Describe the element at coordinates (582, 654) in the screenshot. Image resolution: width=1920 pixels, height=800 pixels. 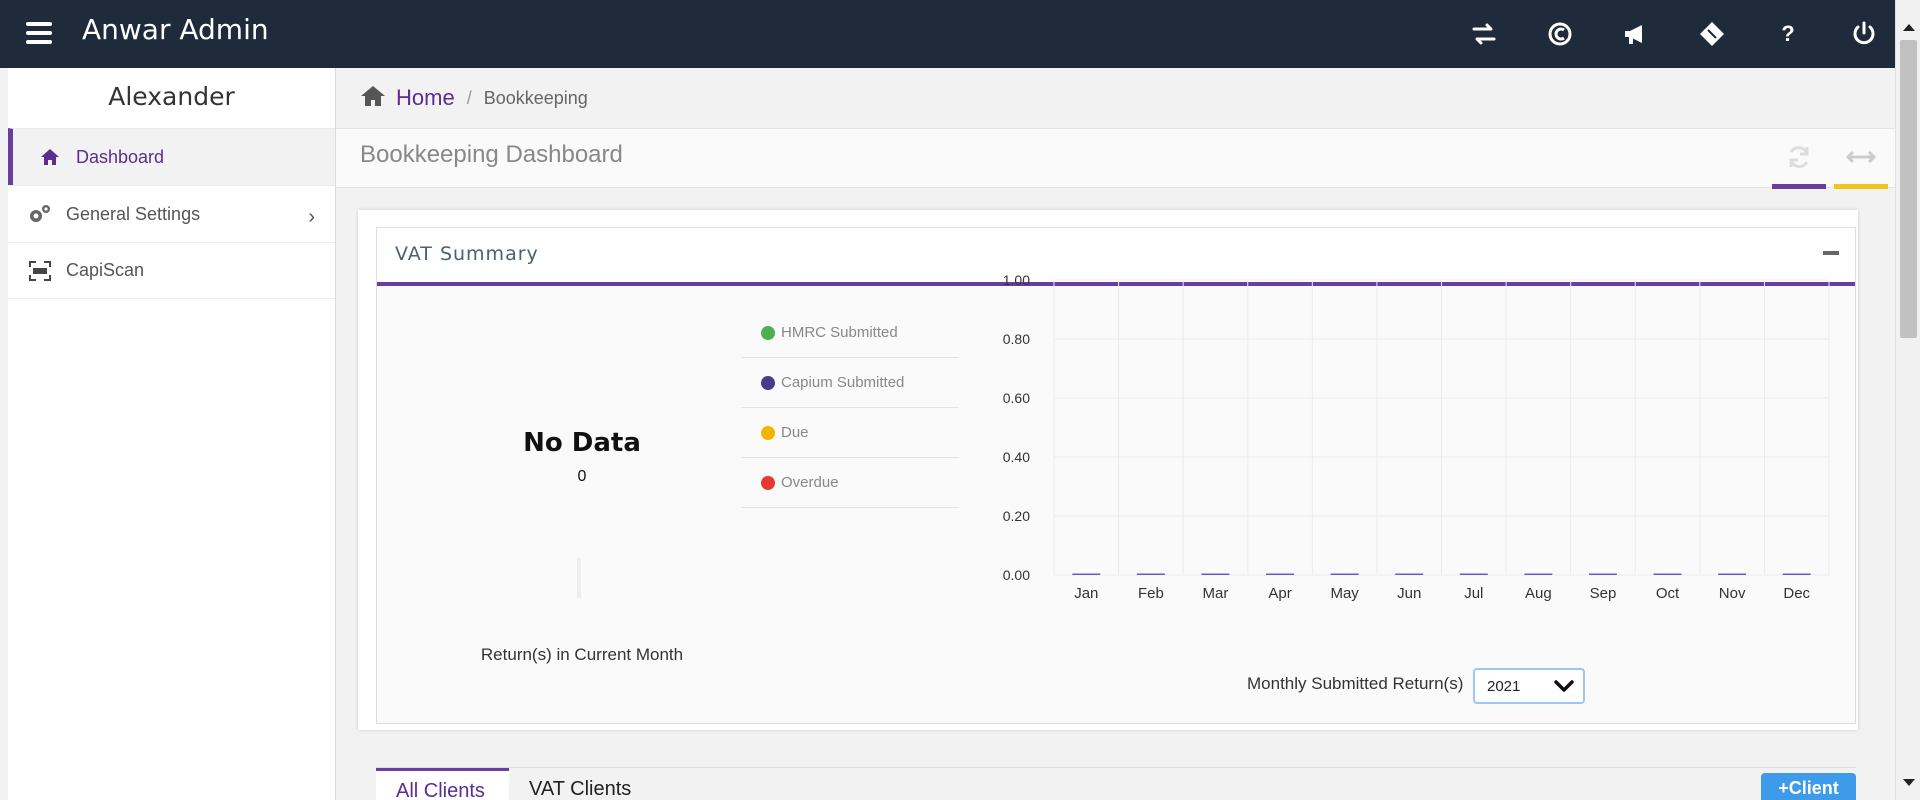
I see `returns-current-month-label: Return(s) in Current Month` at that location.